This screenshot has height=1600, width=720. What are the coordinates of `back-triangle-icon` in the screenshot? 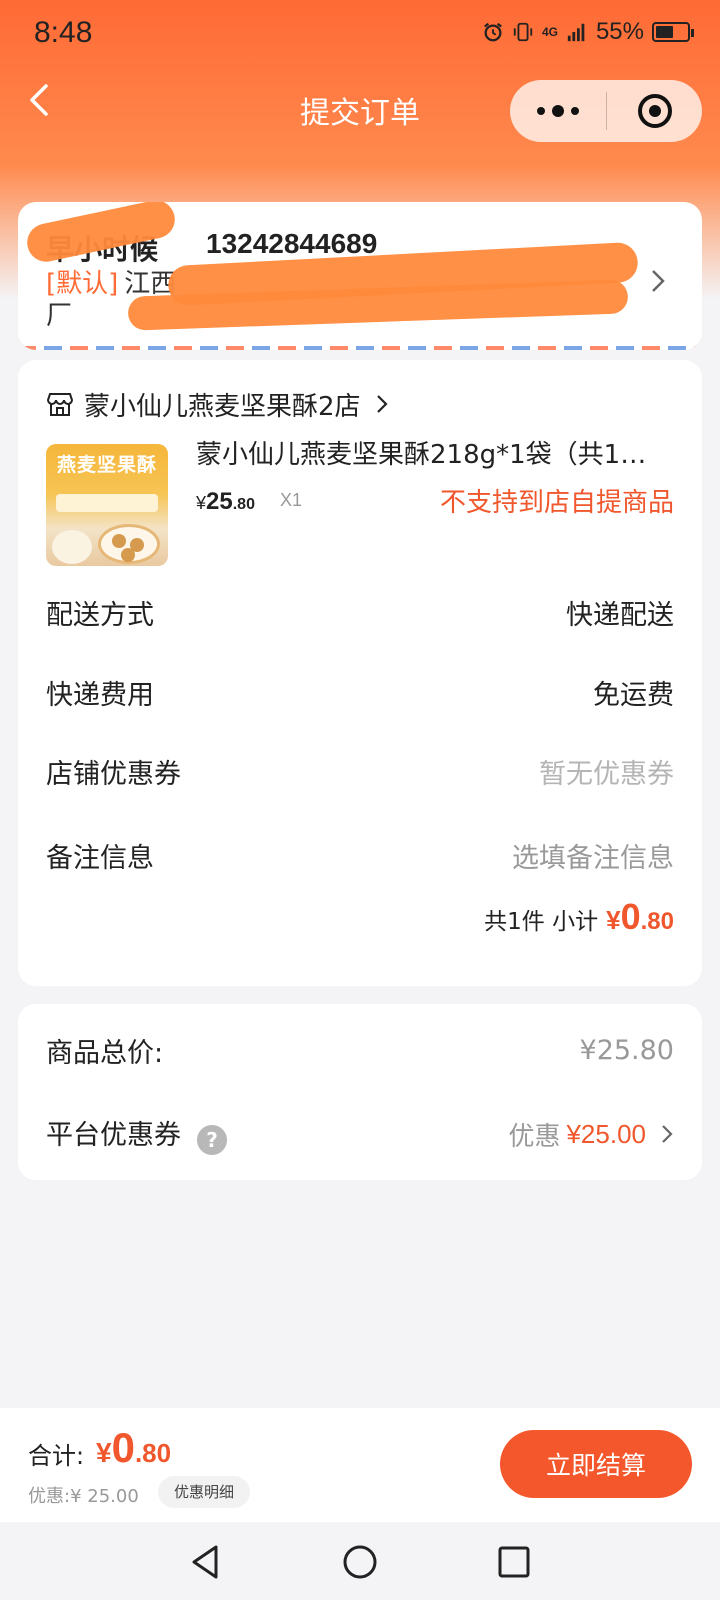 It's located at (206, 1562).